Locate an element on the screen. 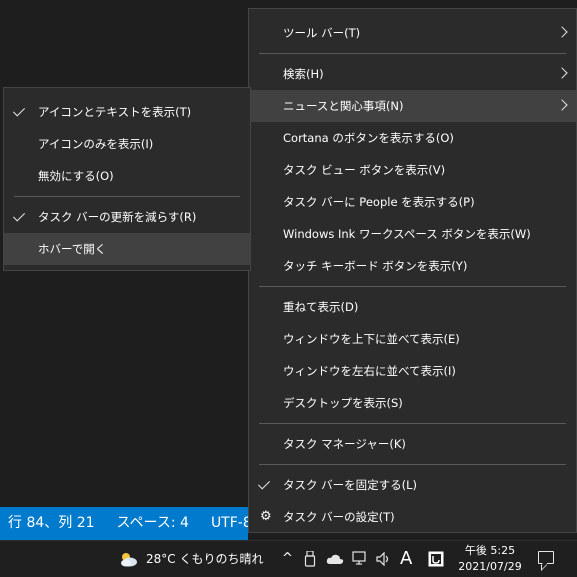 Image resolution: width=577 pixels, height=577 pixels. gear-icon: ⚙ is located at coordinates (266, 516).